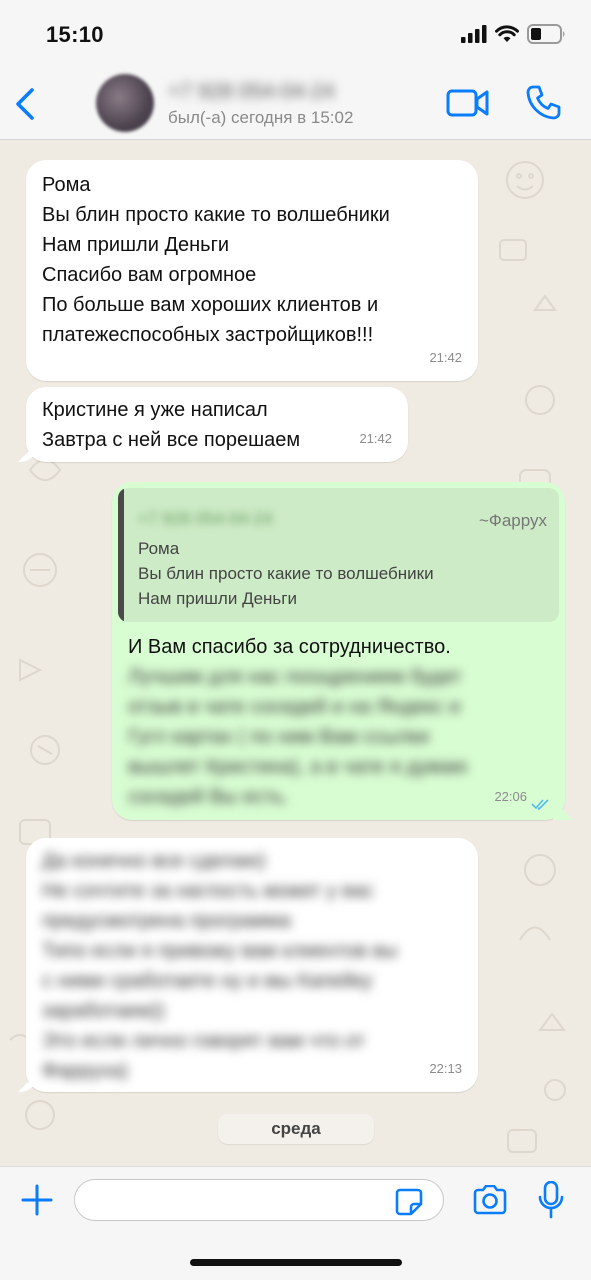 The width and height of the screenshot is (591, 1280). I want to click on home-indicator, so click(296, 1262).